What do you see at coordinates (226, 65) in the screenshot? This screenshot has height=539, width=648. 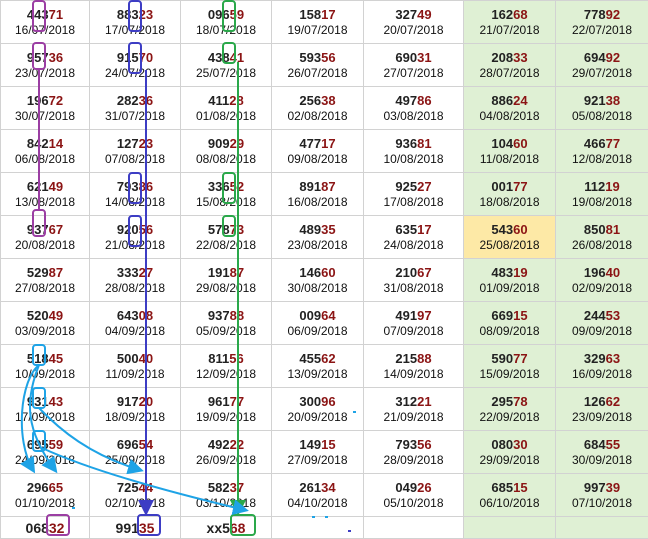 I see `result-cell: 4384125/07/2018` at bounding box center [226, 65].